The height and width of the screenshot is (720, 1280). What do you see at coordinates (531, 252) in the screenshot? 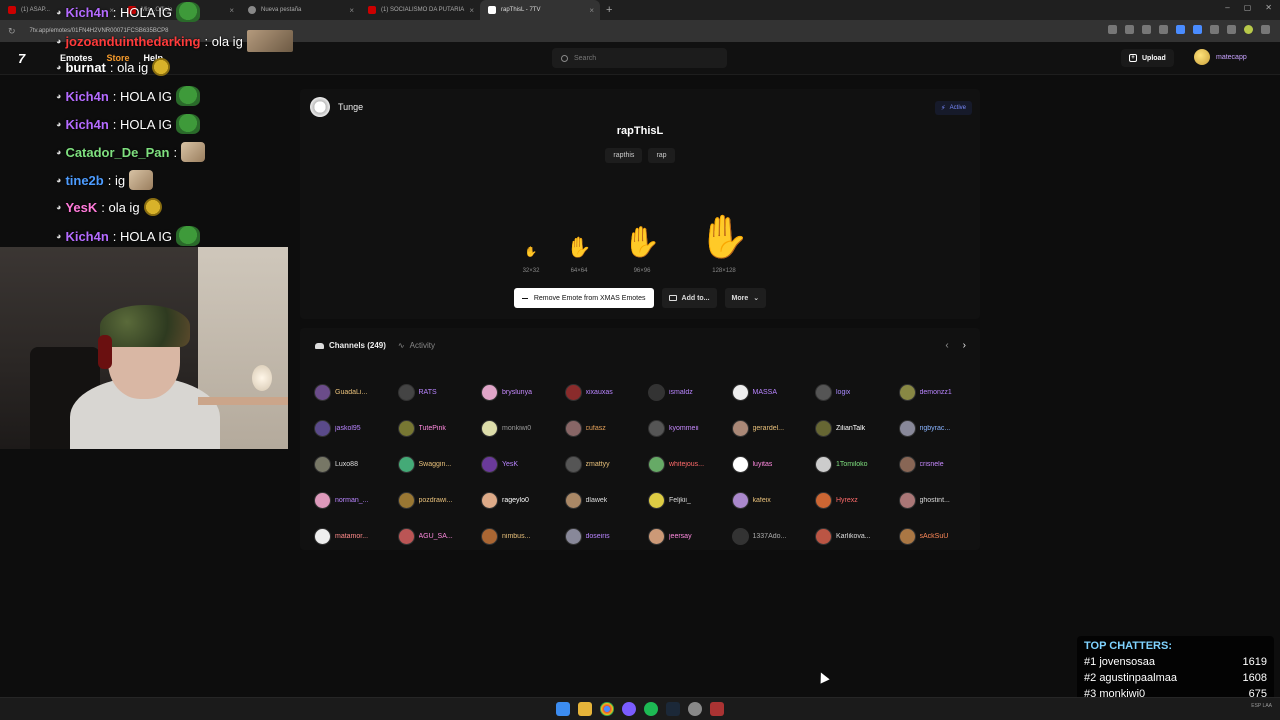
I see `preview-32: ✋ 32×32` at bounding box center [531, 252].